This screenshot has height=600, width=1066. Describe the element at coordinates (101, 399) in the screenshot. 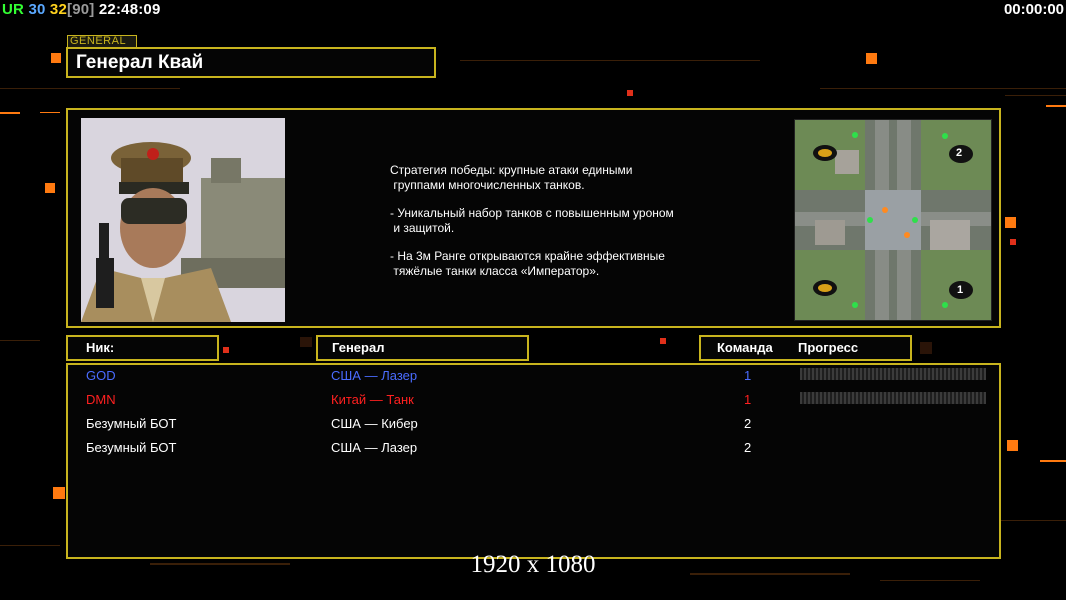

I see `player-nick: DMN` at that location.